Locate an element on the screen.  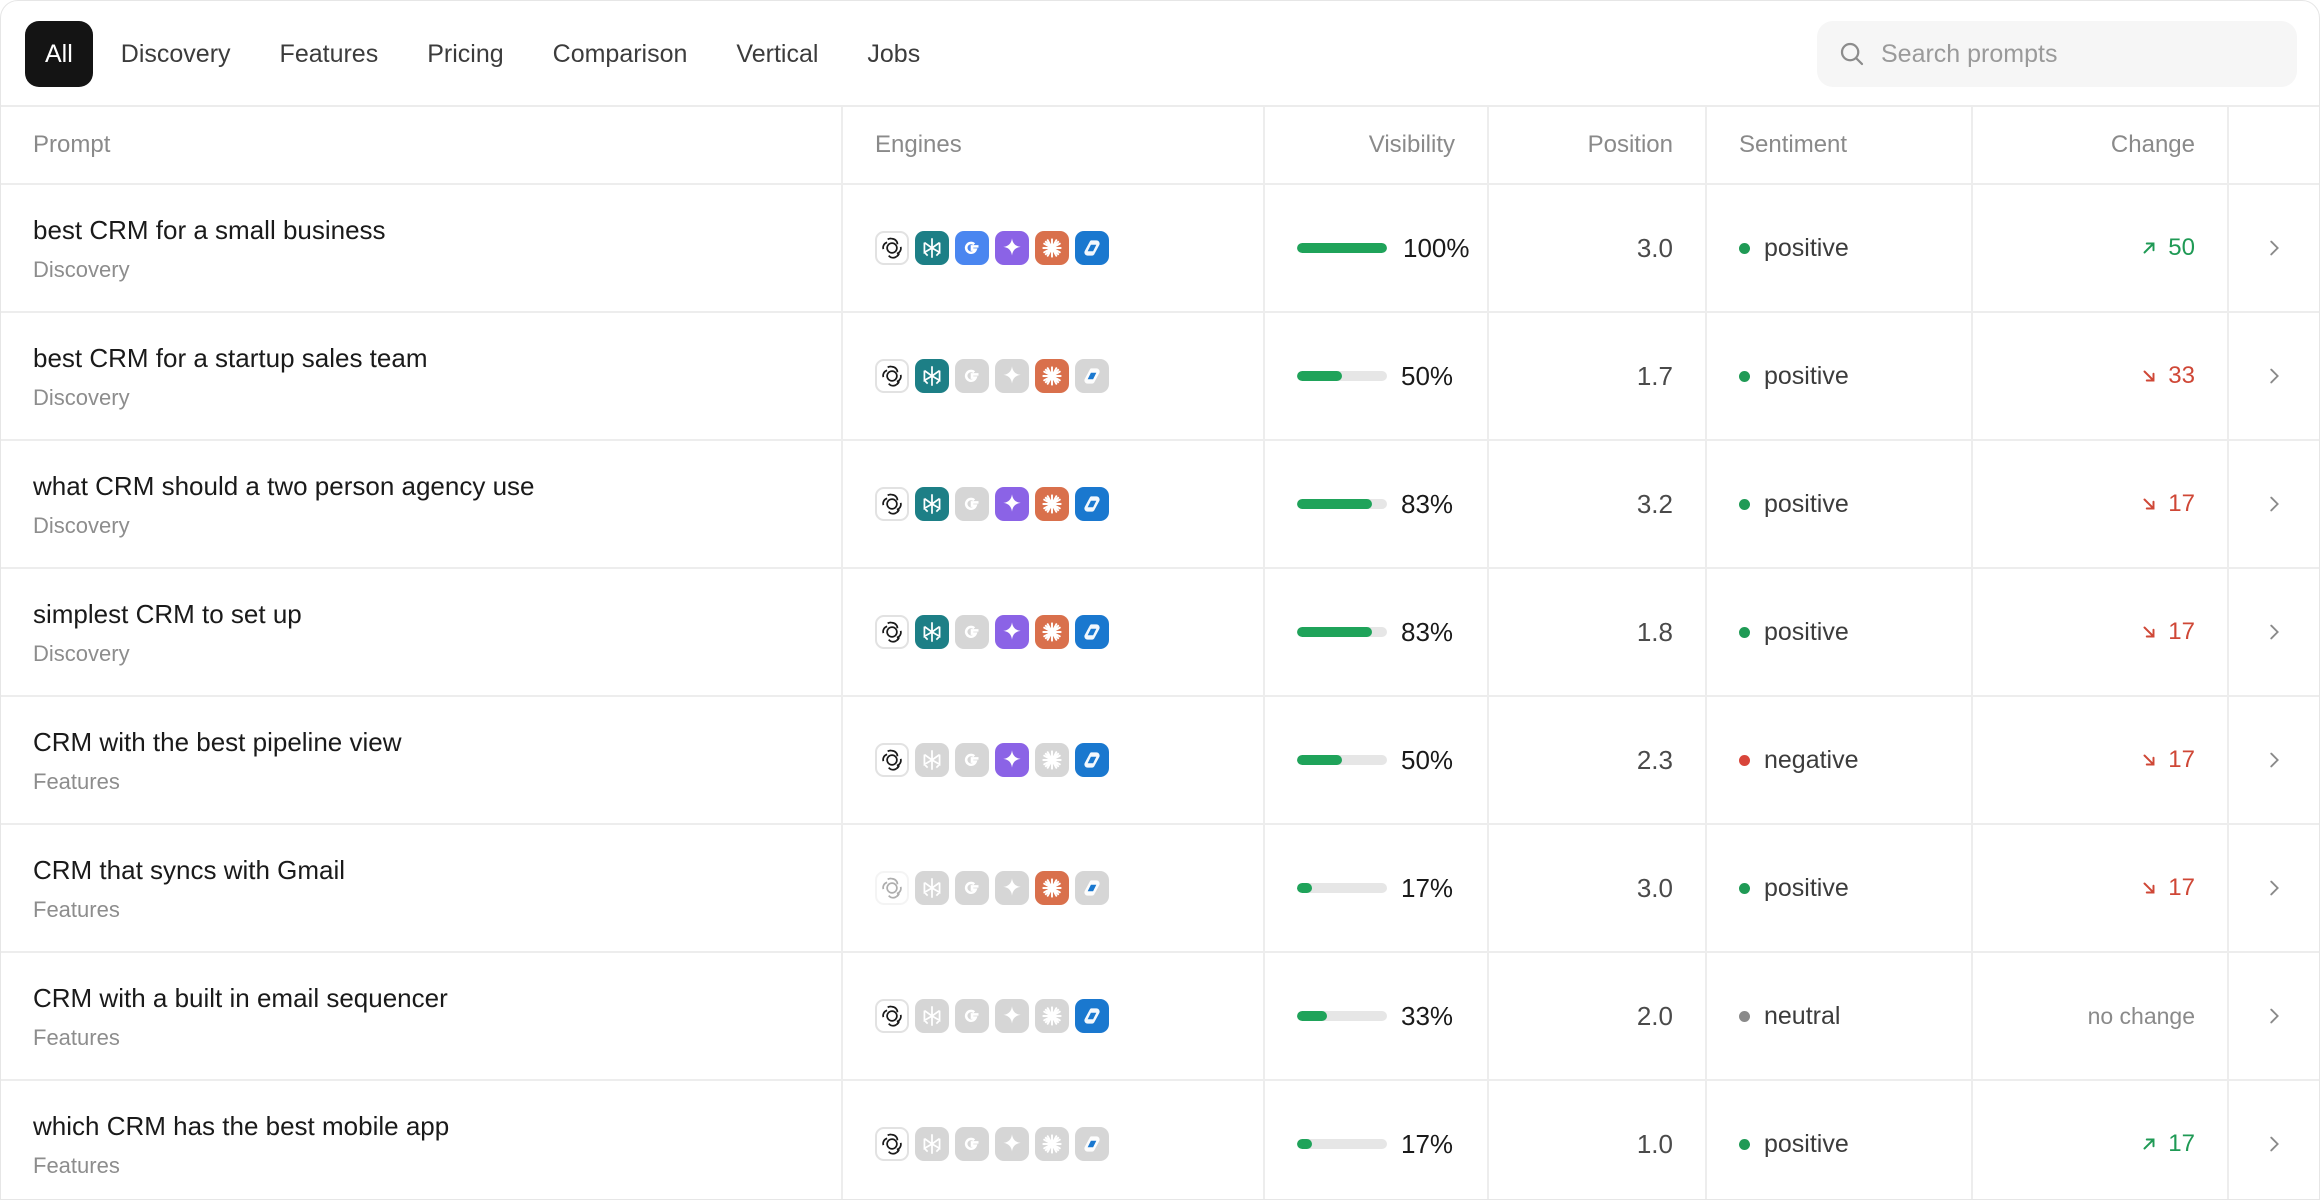
tab-discovery: Discovery is located at coordinates (176, 54).